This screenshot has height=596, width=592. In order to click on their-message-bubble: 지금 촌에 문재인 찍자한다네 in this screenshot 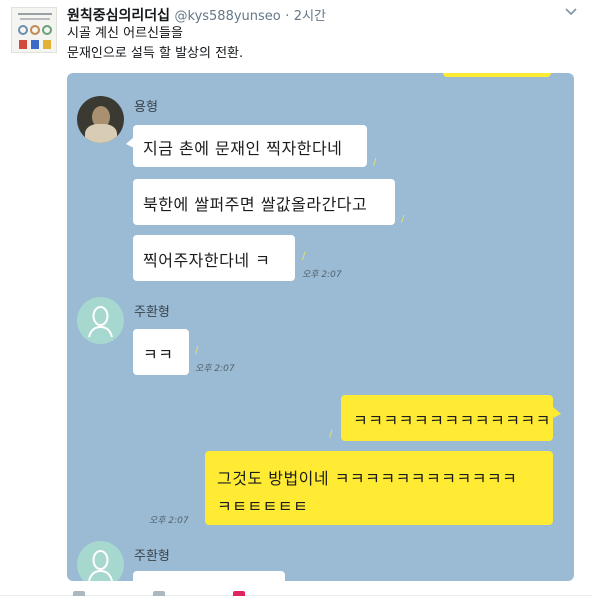, I will do `click(250, 146)`.